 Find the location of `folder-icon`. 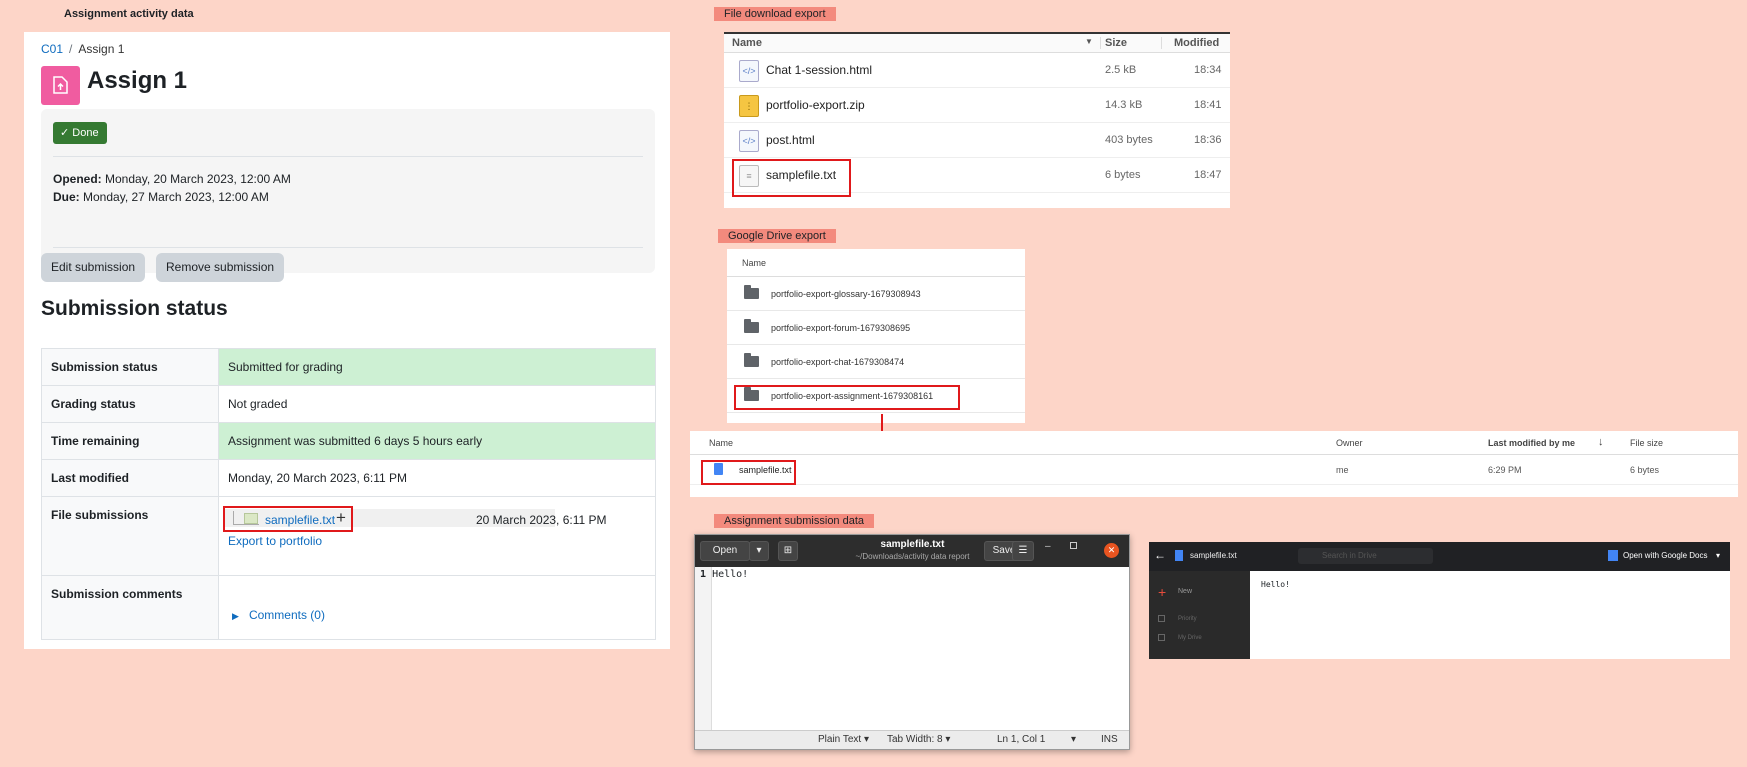

folder-icon is located at coordinates (751, 292).